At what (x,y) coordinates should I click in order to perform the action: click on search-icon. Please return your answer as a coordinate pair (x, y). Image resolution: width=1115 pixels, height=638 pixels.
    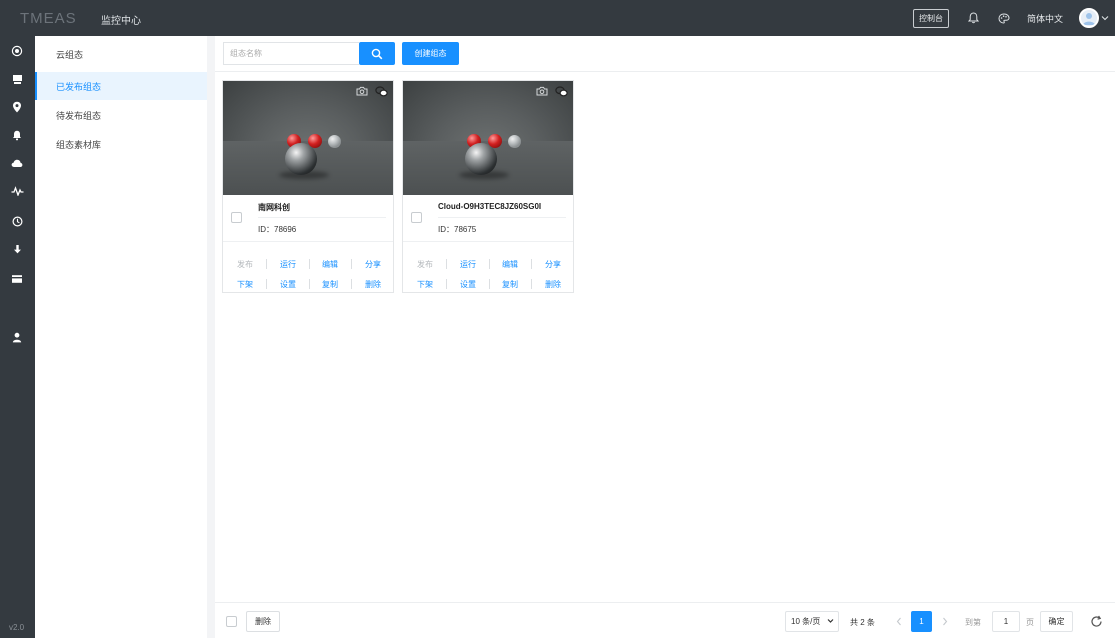
    Looking at the image, I should click on (377, 53).